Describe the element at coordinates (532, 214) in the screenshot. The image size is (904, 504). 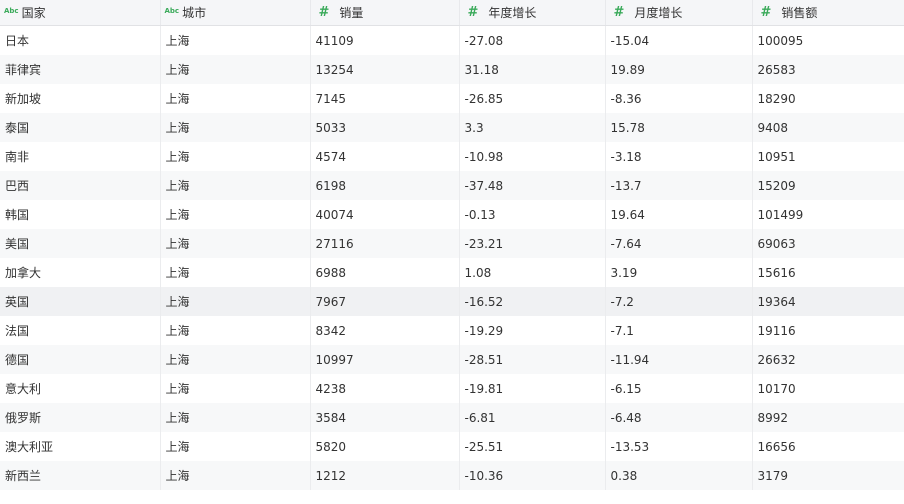
I see `table-cell: -0.13` at that location.